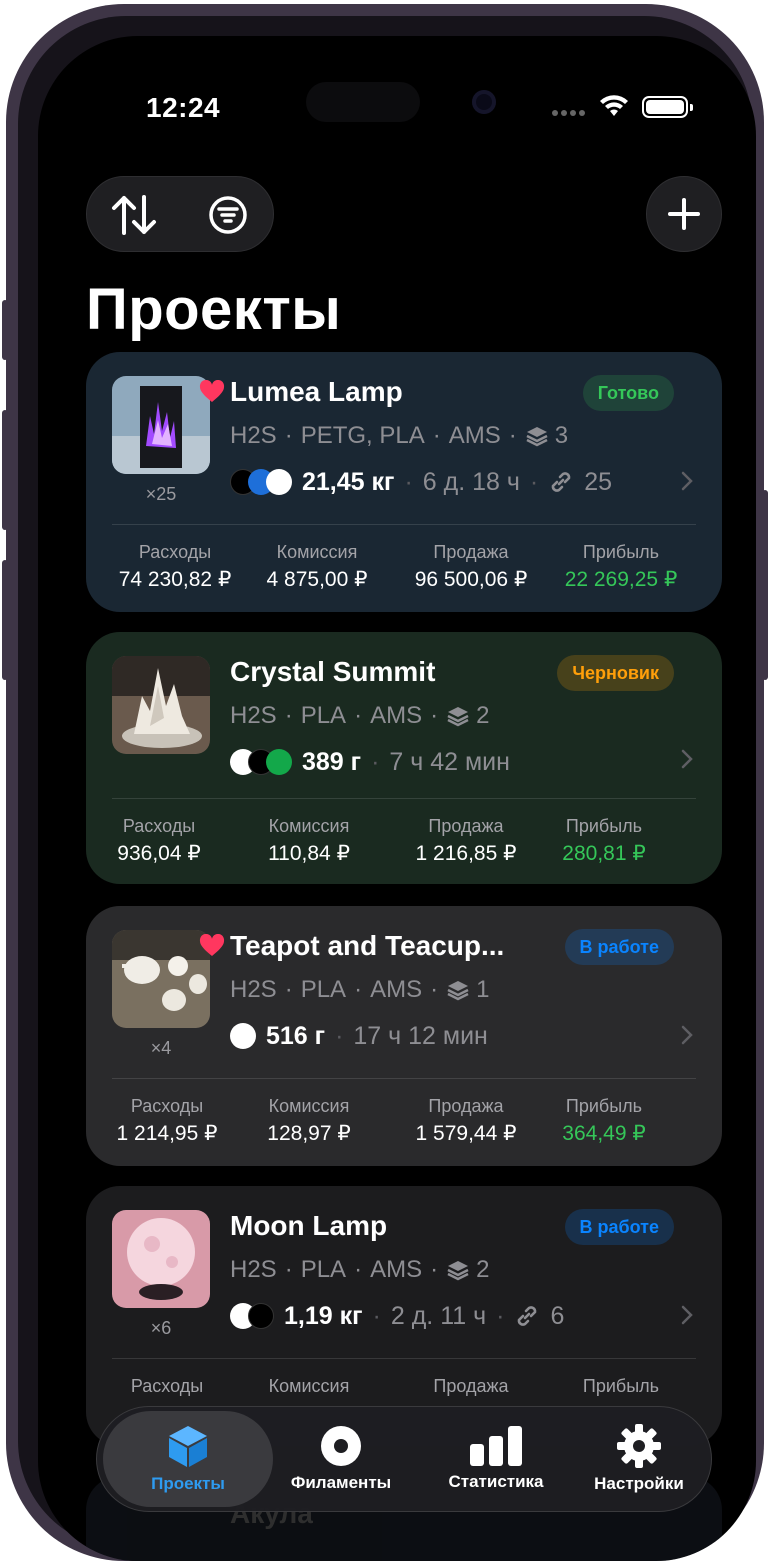 The image size is (770, 1565). What do you see at coordinates (561, 435) in the screenshot?
I see `plates-count: 3` at bounding box center [561, 435].